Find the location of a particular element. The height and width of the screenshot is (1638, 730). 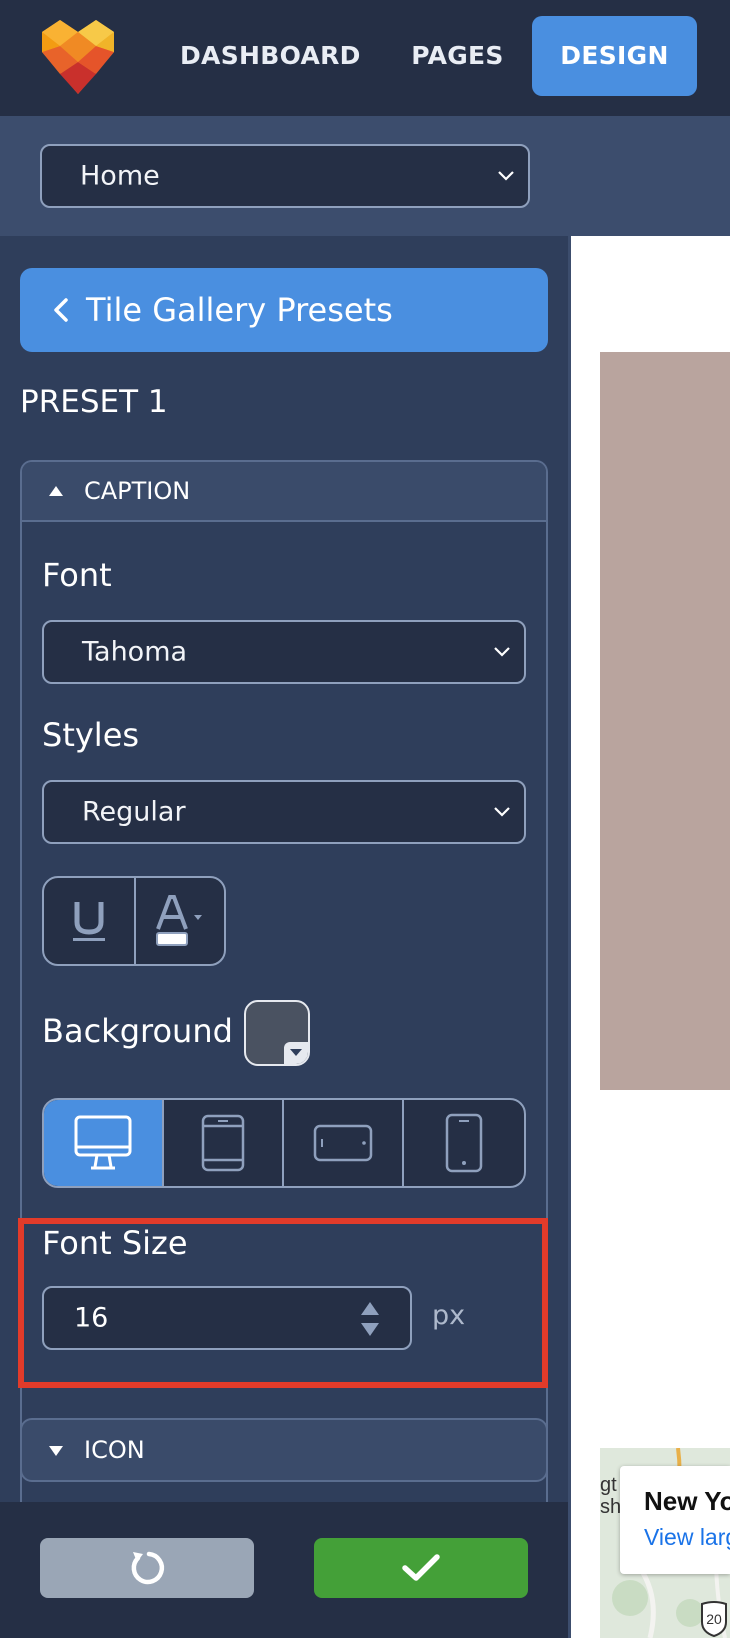

nav-design: DESIGN is located at coordinates (614, 56).